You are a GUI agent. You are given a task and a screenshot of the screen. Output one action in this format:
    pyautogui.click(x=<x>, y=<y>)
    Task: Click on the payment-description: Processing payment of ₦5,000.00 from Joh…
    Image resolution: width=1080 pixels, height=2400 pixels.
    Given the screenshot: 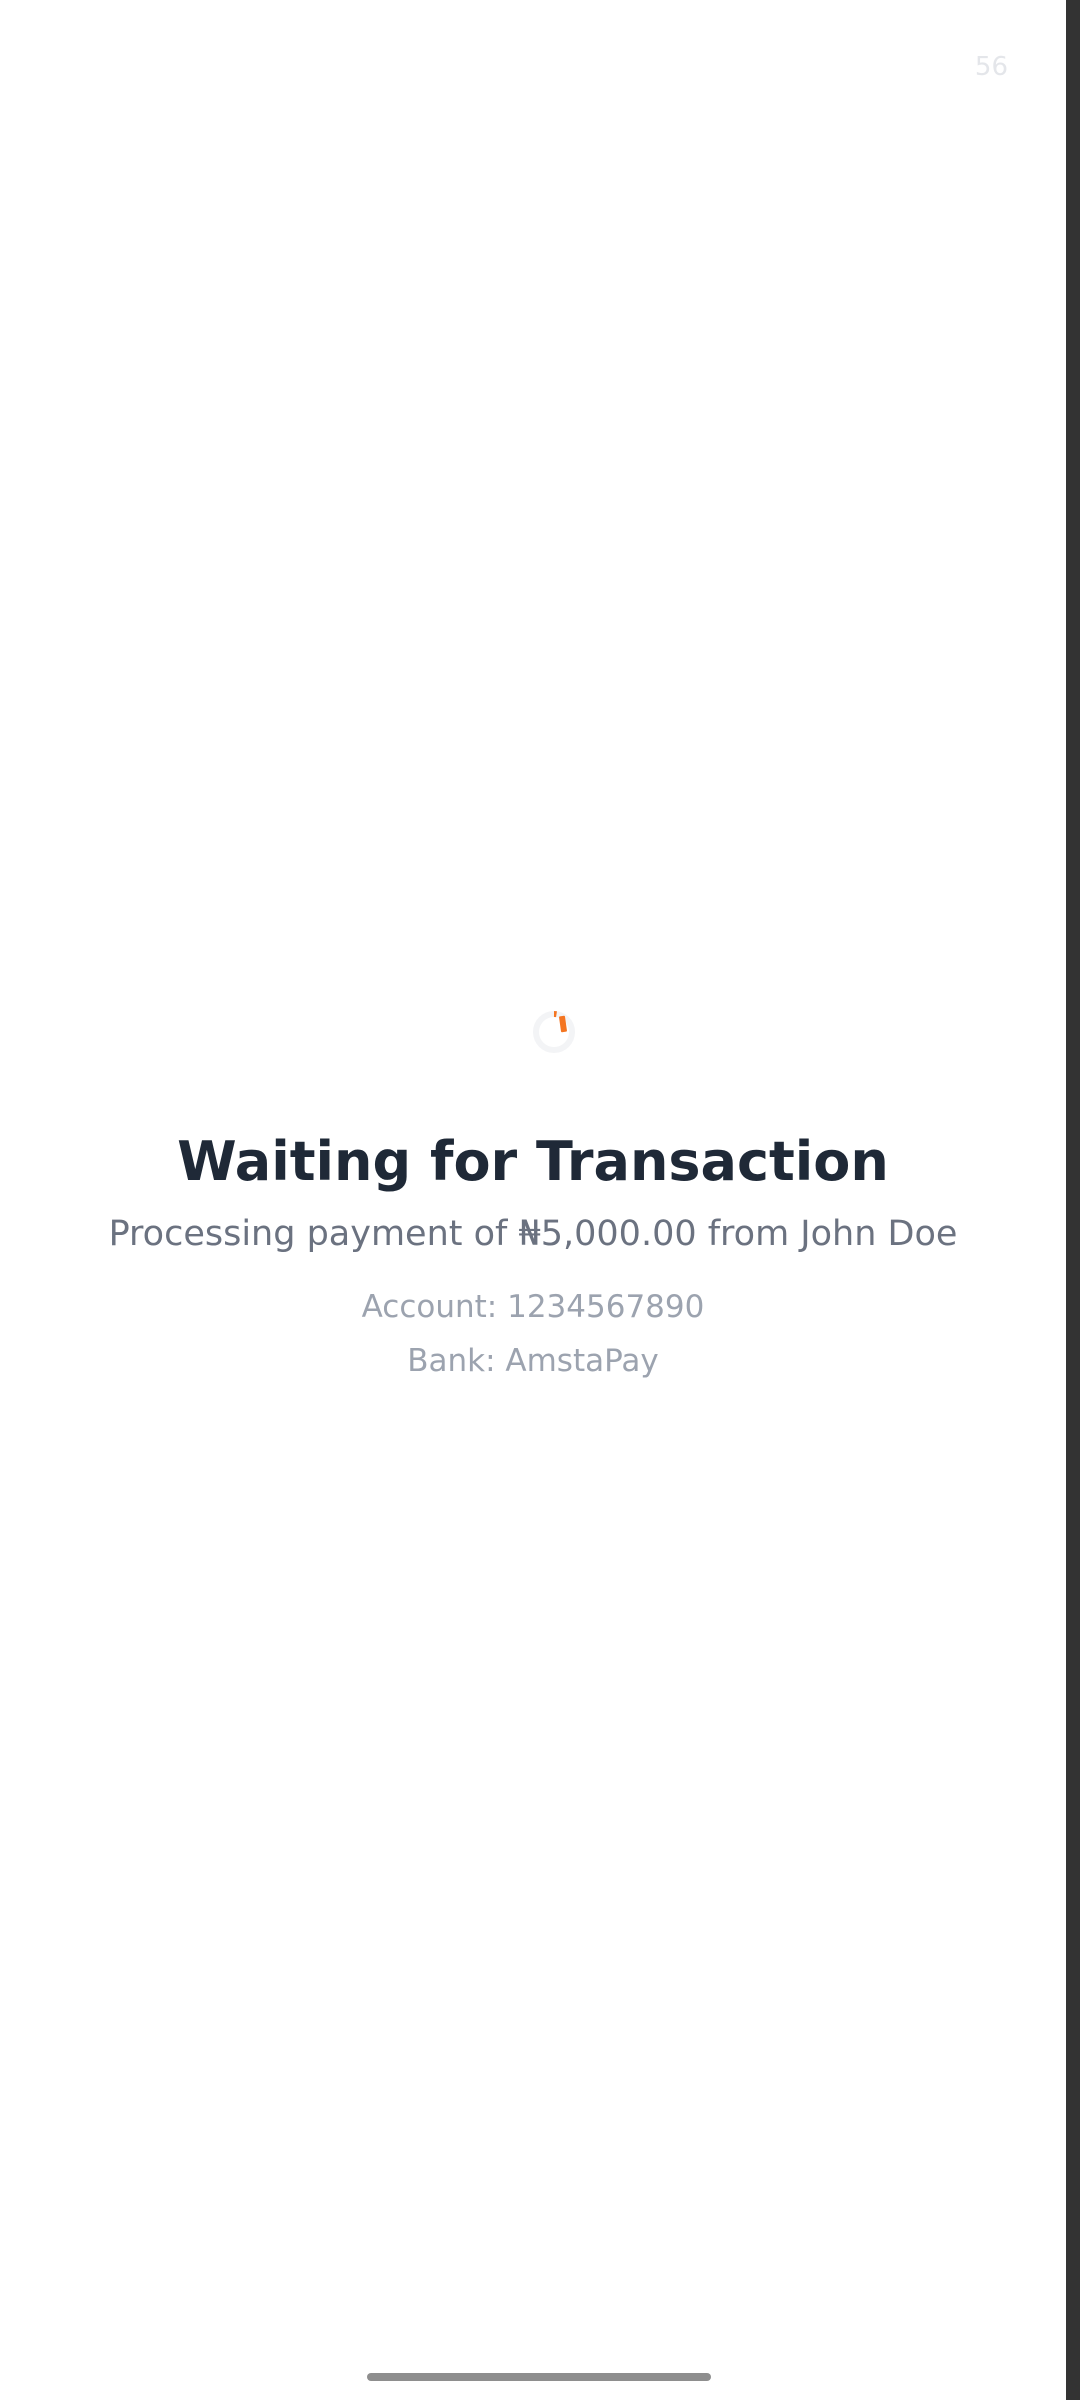 What is the action you would take?
    pyautogui.click(x=533, y=1234)
    